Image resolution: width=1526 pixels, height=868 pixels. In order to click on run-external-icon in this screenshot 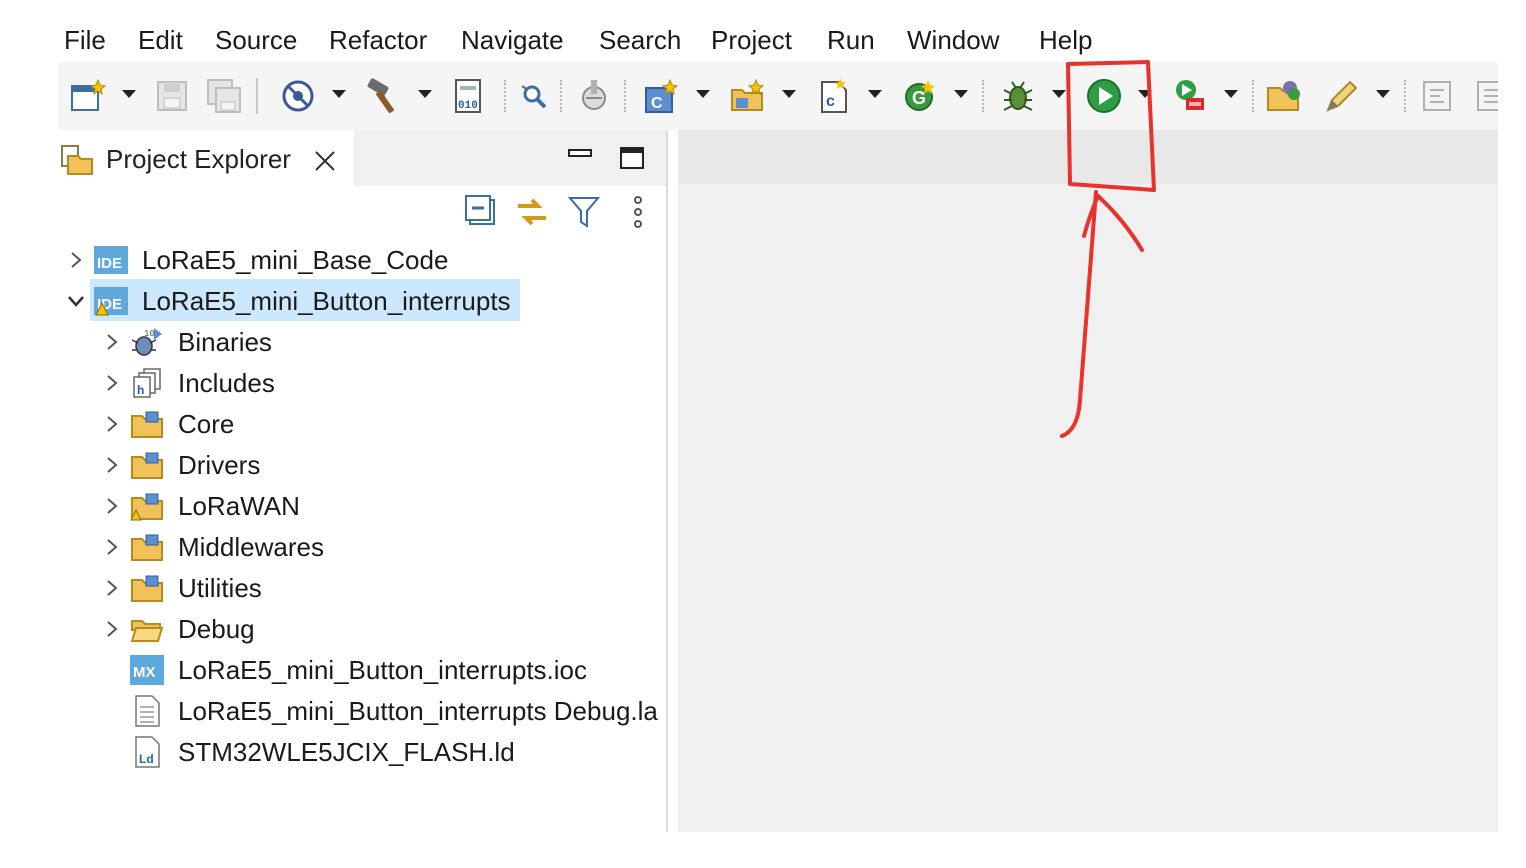, I will do `click(1190, 96)`.